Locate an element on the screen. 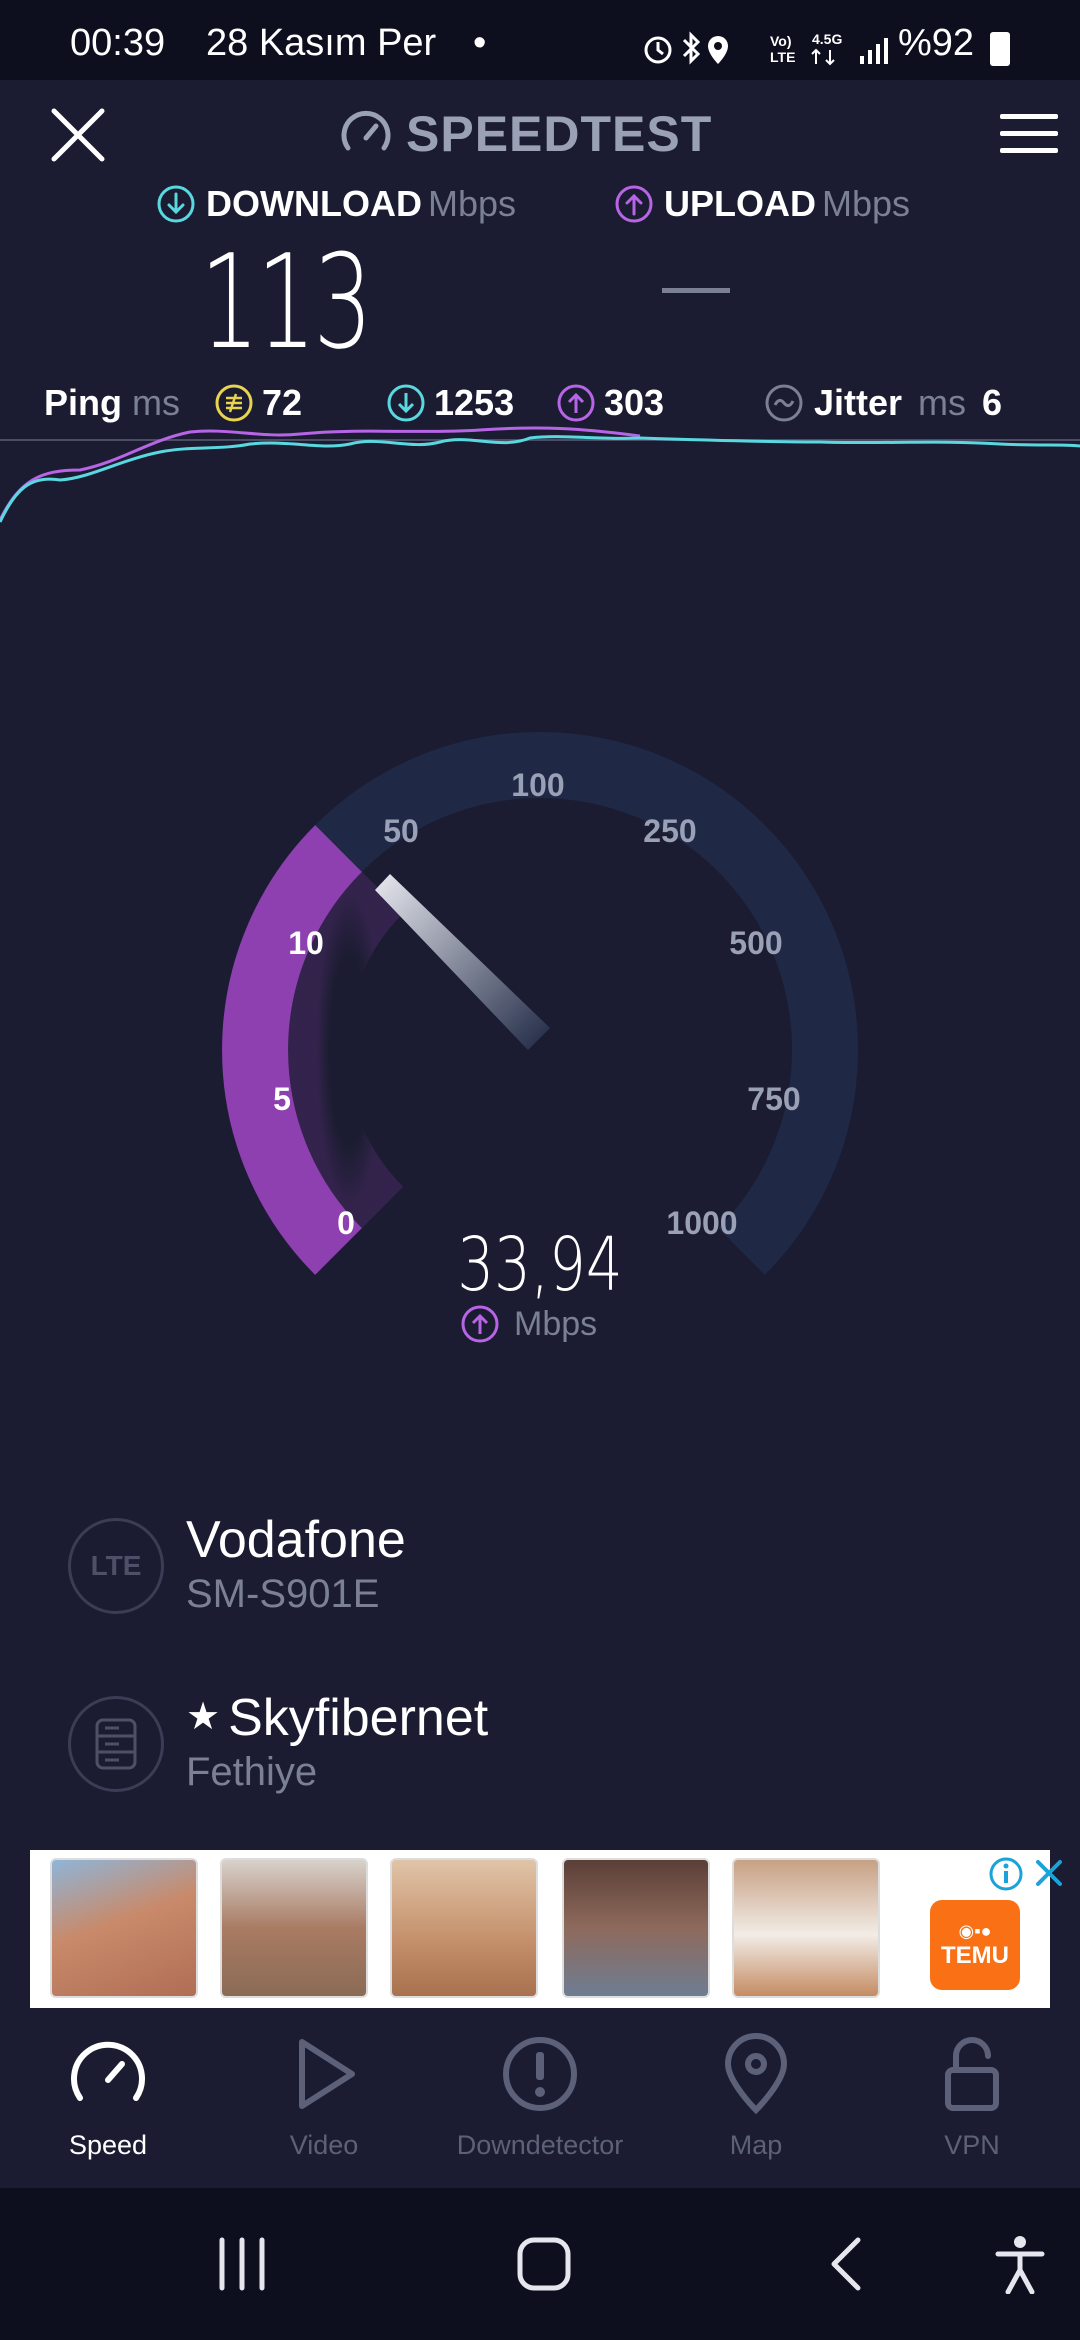 The width and height of the screenshot is (1080, 2340). download-arrow-icon is located at coordinates (176, 204).